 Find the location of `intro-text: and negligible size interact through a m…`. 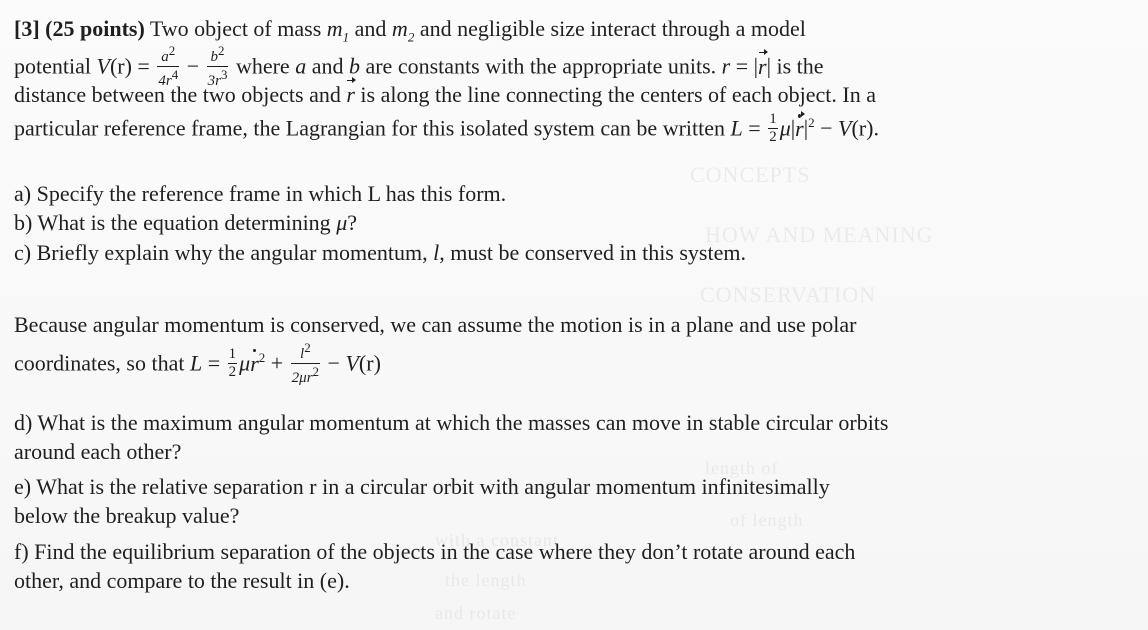

intro-text: and negligible size interact through a m… is located at coordinates (610, 28).